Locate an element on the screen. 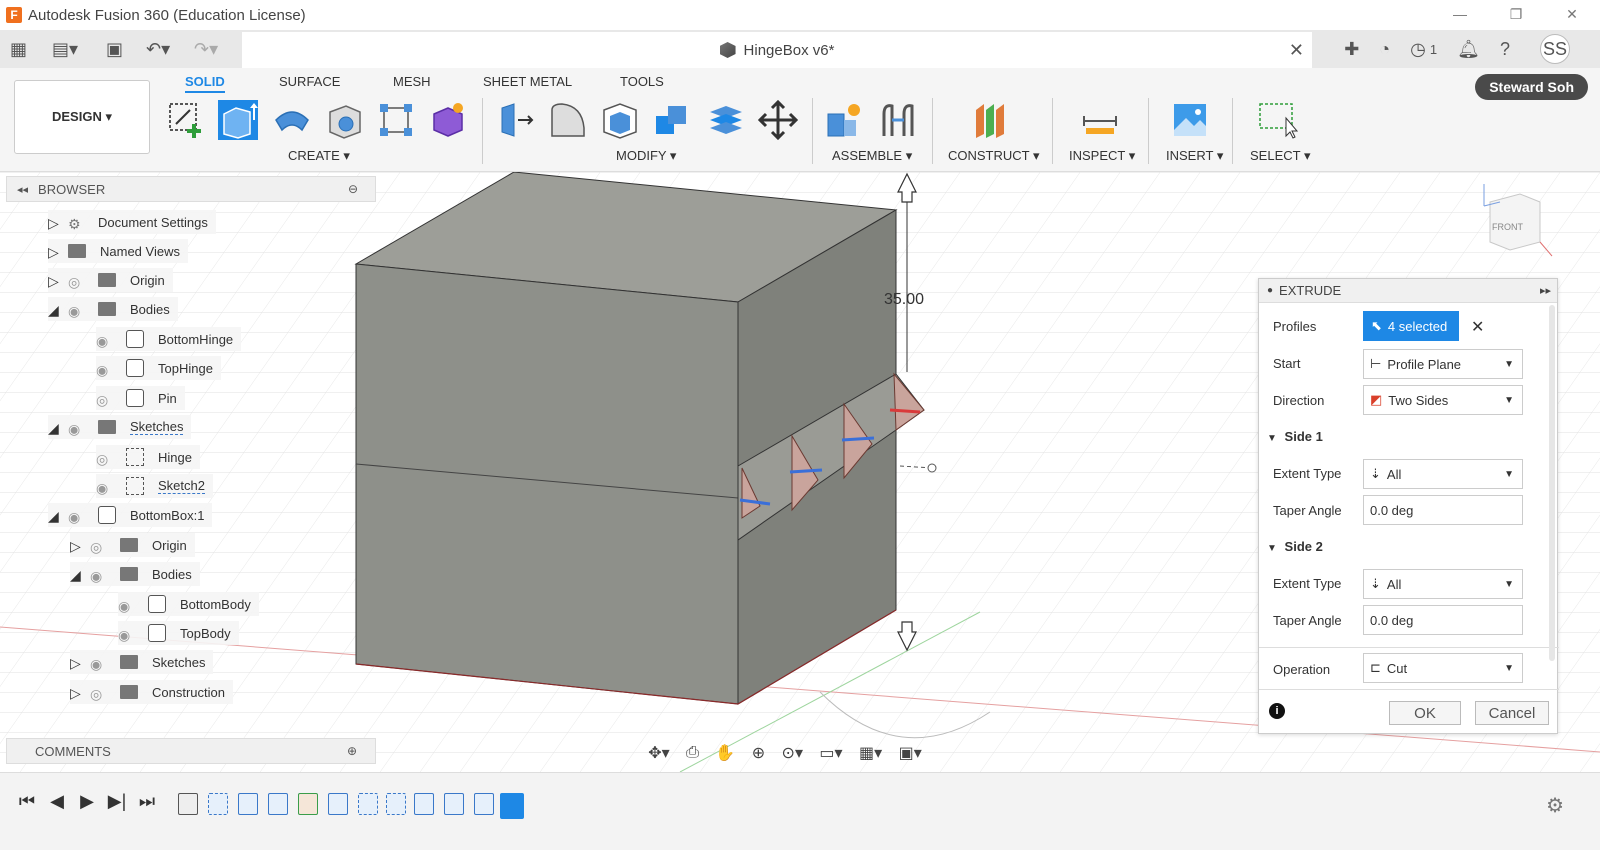 This screenshot has height=850, width=1600. tab-surface: SURFACE is located at coordinates (309, 81).